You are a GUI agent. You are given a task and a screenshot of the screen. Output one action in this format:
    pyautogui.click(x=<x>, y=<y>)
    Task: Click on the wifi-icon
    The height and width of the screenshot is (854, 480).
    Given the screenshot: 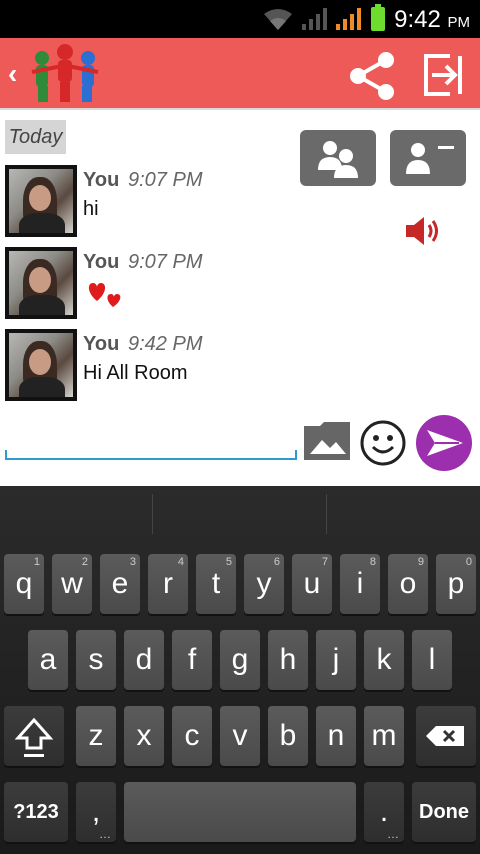 What is the action you would take?
    pyautogui.click(x=278, y=19)
    